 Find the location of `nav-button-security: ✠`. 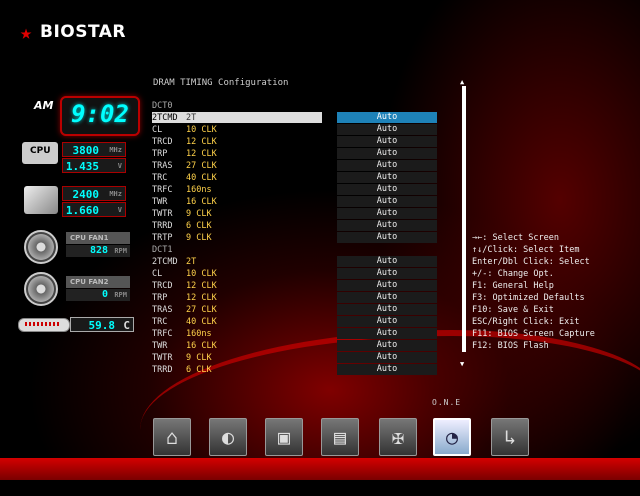

nav-button-security: ✠ is located at coordinates (398, 437).